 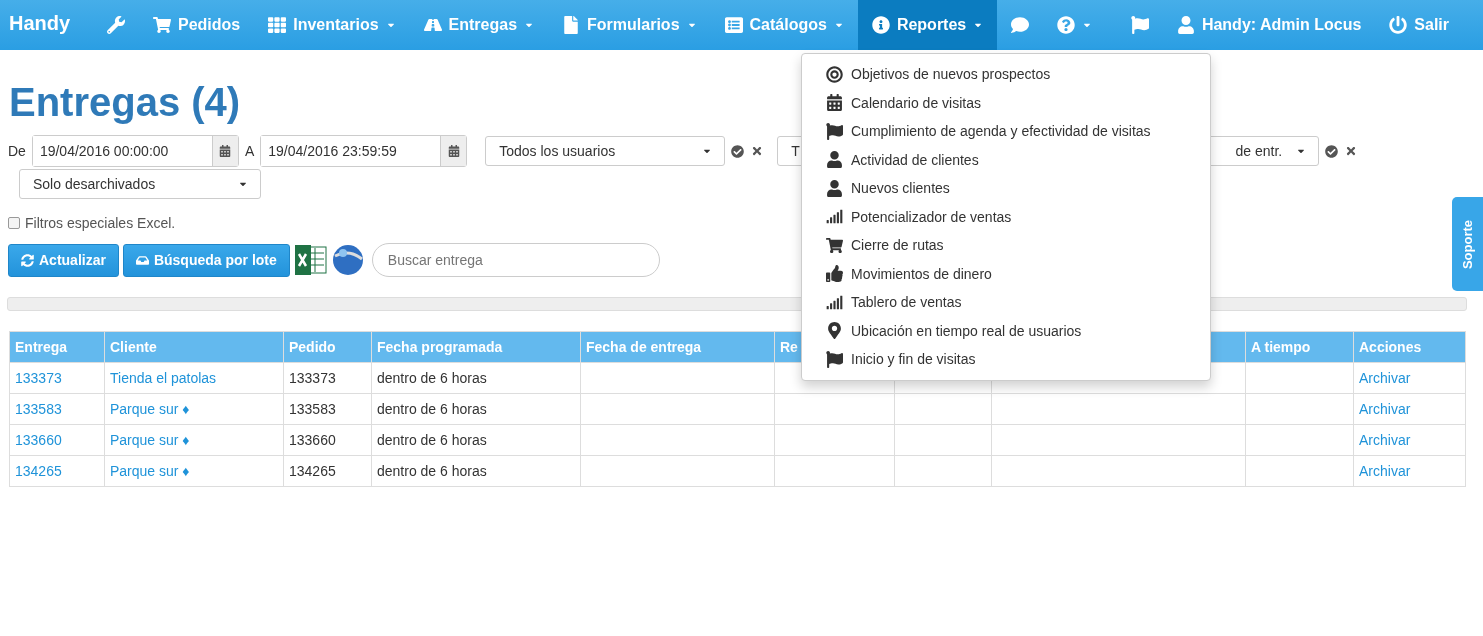 What do you see at coordinates (1006, 159) in the screenshot?
I see `menu-item: Actividad de clientes` at bounding box center [1006, 159].